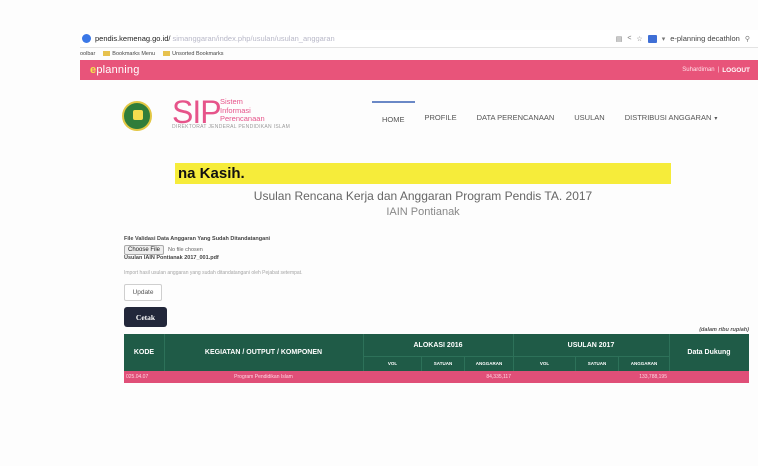 The height and width of the screenshot is (466, 758). Describe the element at coordinates (544, 377) in the screenshot. I see `row-usulan-vol` at that location.